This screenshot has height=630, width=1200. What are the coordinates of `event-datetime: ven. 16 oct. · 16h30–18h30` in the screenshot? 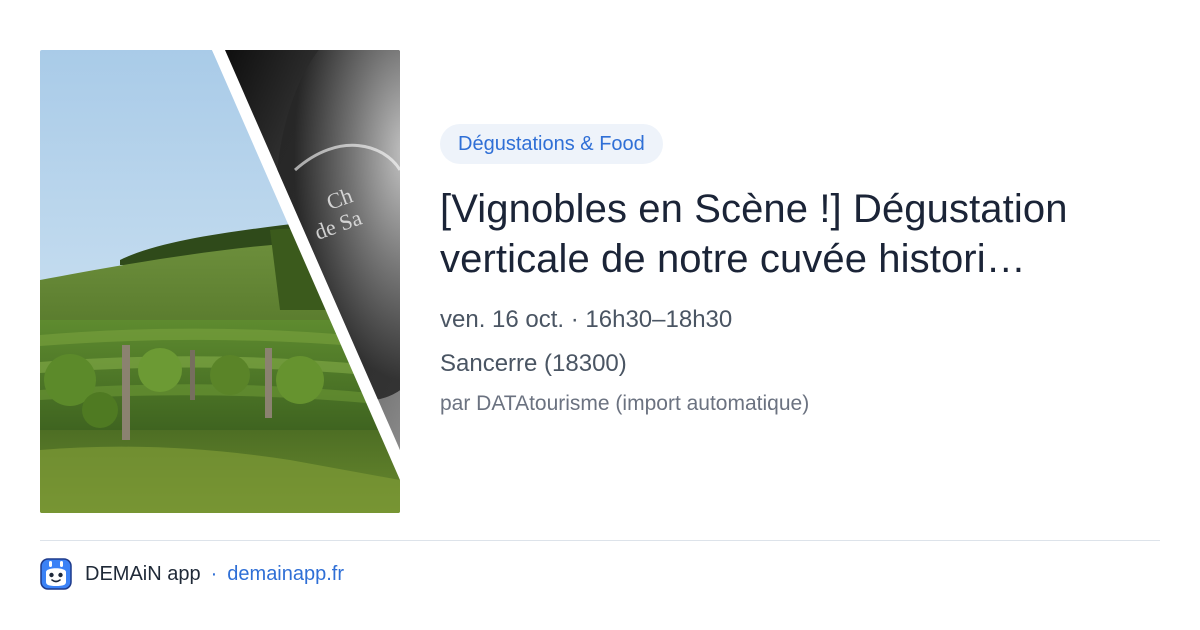 It's located at (586, 319).